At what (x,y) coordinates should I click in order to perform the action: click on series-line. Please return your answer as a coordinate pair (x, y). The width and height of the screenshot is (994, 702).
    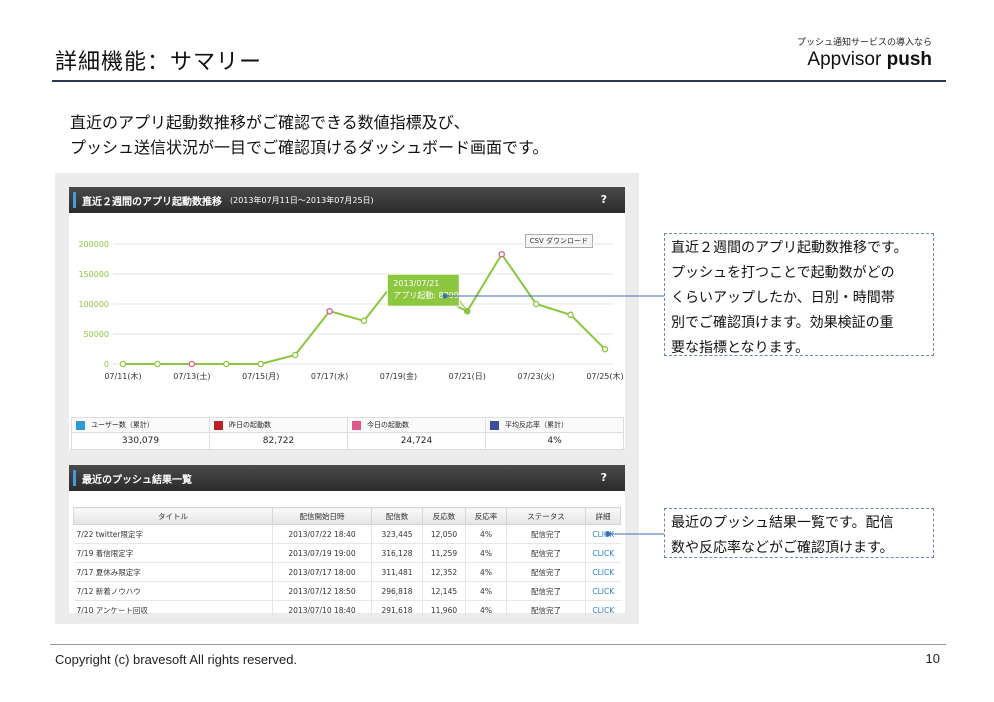
    Looking at the image, I should click on (364, 308).